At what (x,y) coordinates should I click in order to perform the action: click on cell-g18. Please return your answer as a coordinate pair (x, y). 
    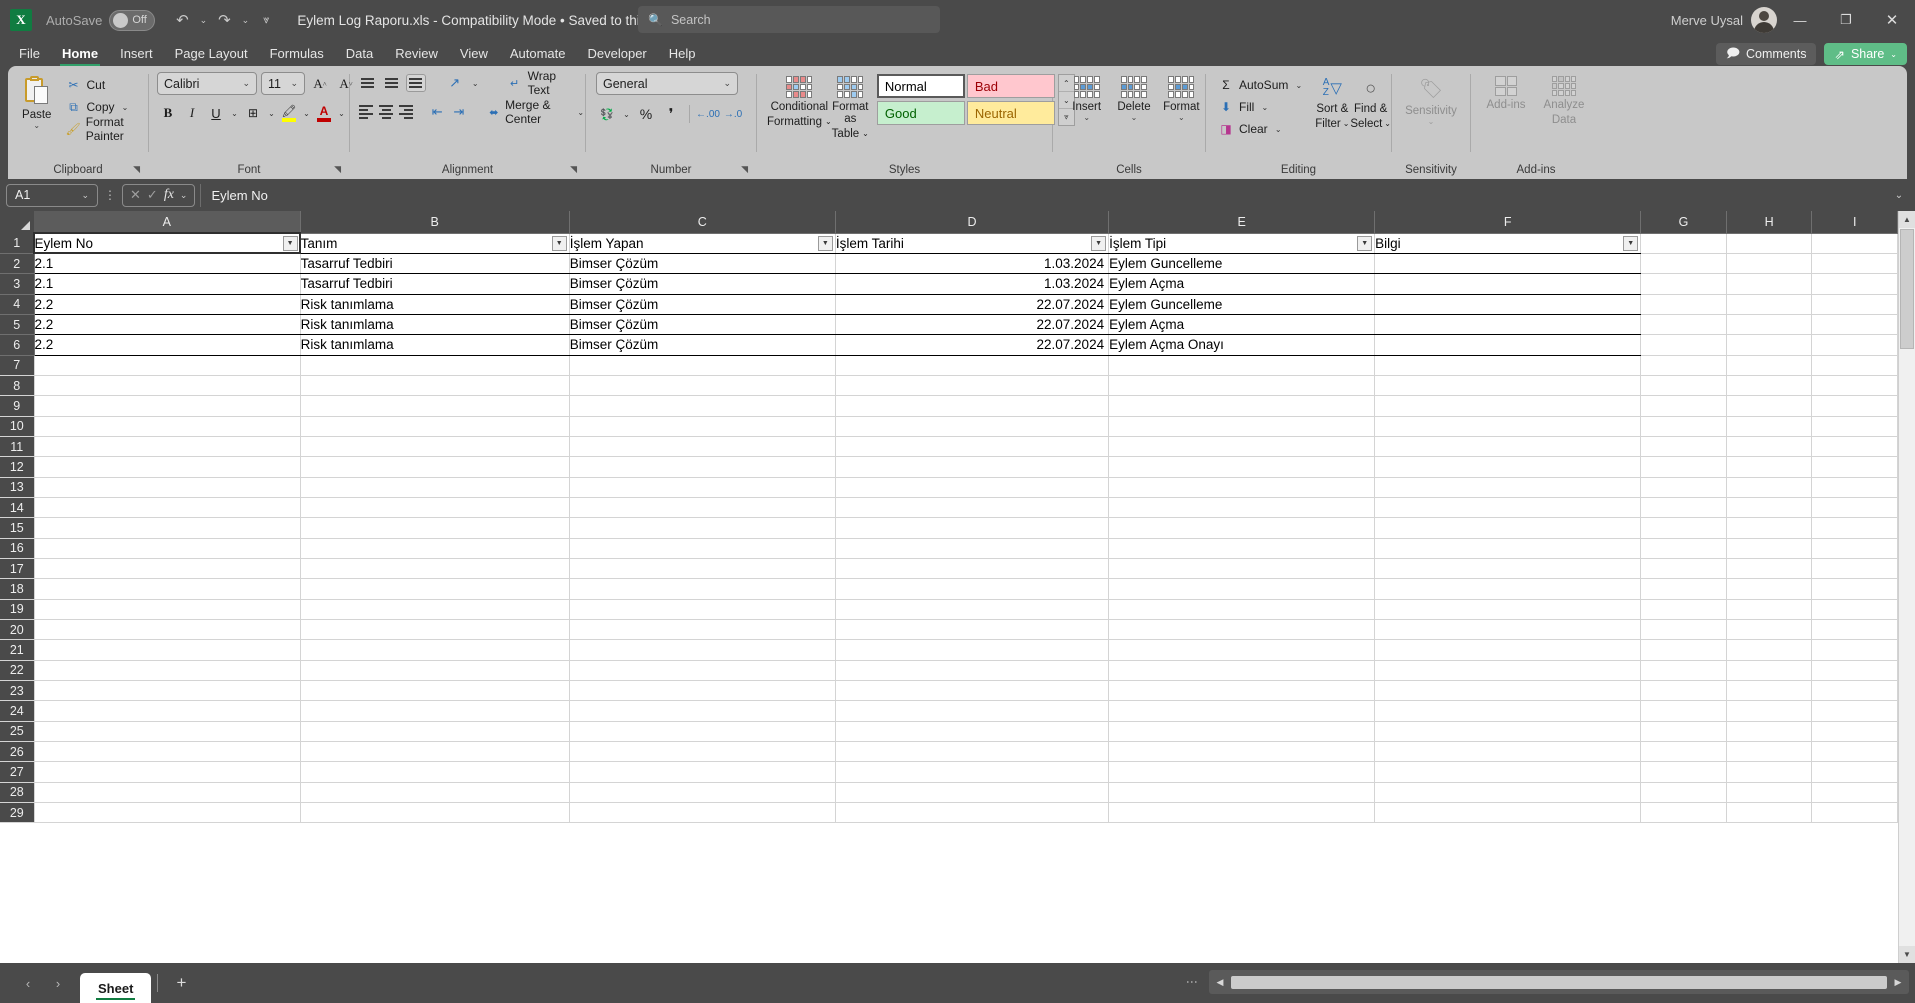
    Looking at the image, I should click on (1683, 589).